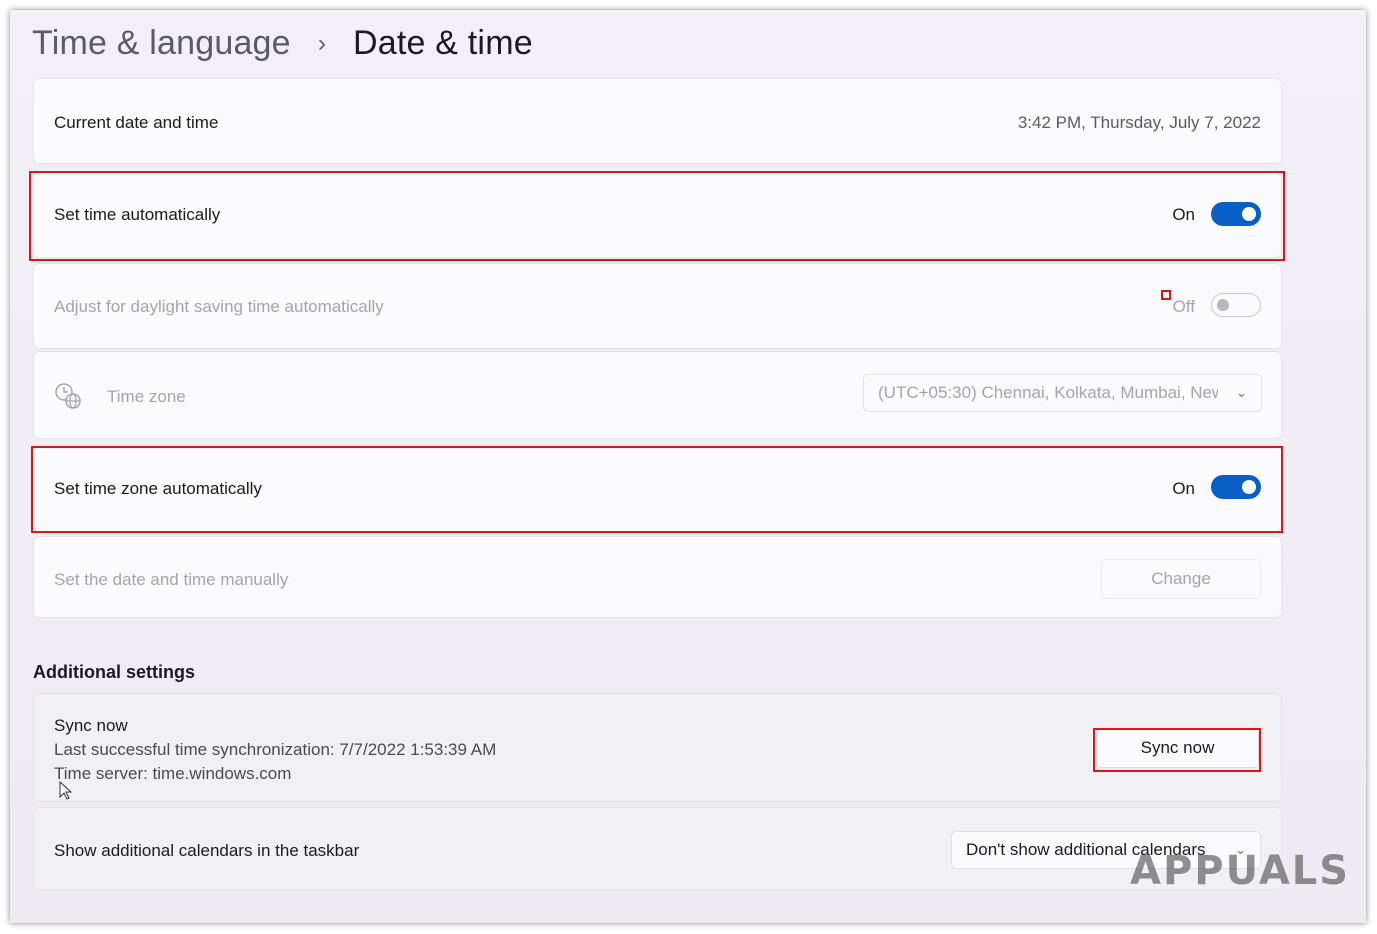 The height and width of the screenshot is (934, 1377). I want to click on time-server-text: Time server: time.windows.com, so click(173, 773).